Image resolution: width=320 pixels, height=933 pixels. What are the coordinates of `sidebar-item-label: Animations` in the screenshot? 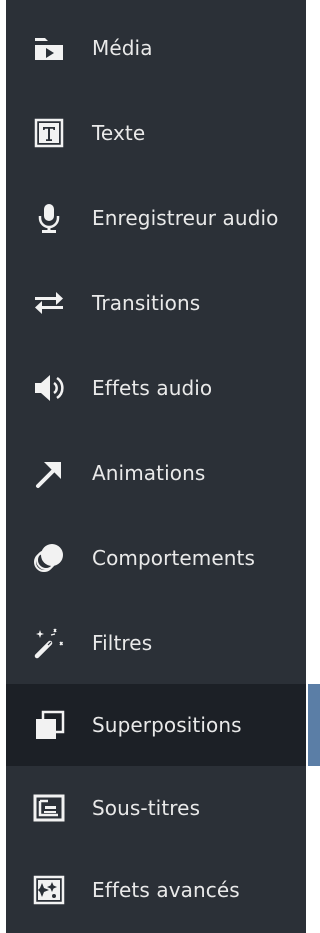 It's located at (149, 473).